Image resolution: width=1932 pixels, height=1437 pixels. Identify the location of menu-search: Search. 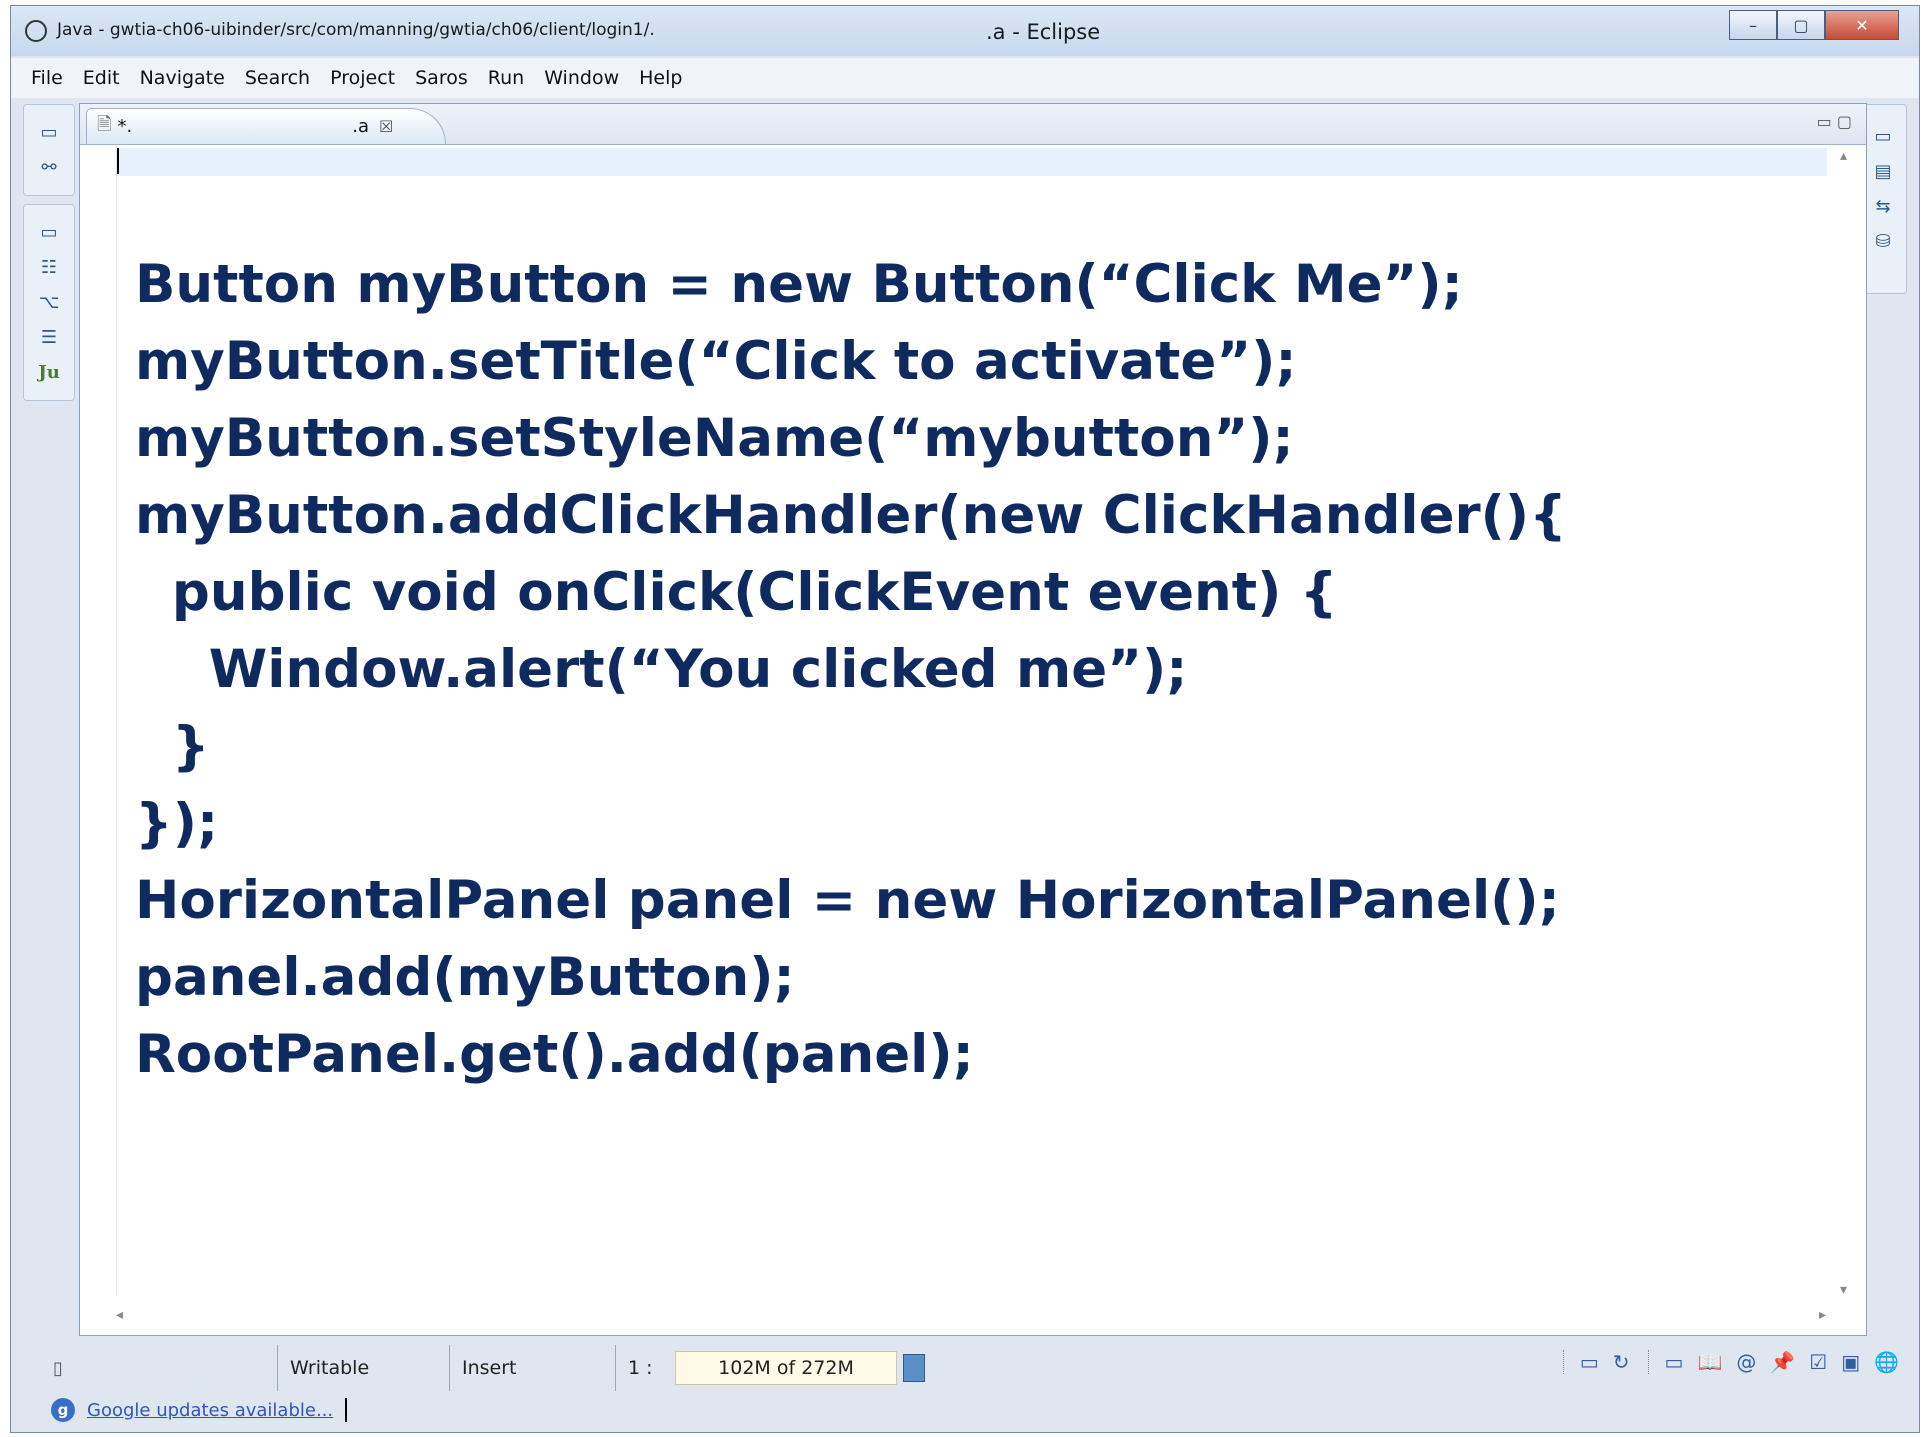
(277, 78).